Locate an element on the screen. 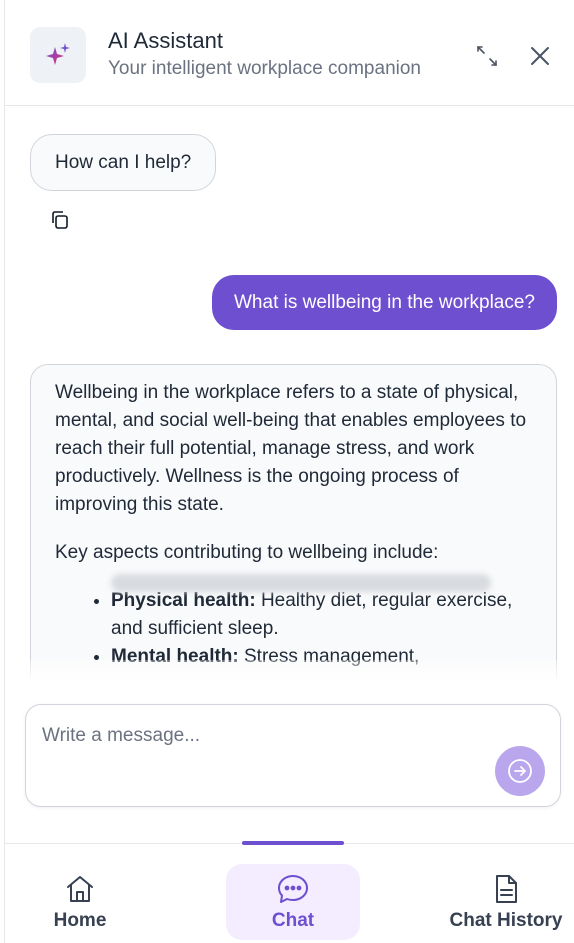 The width and height of the screenshot is (574, 943). assistant-message: How can I help? is located at coordinates (123, 162).